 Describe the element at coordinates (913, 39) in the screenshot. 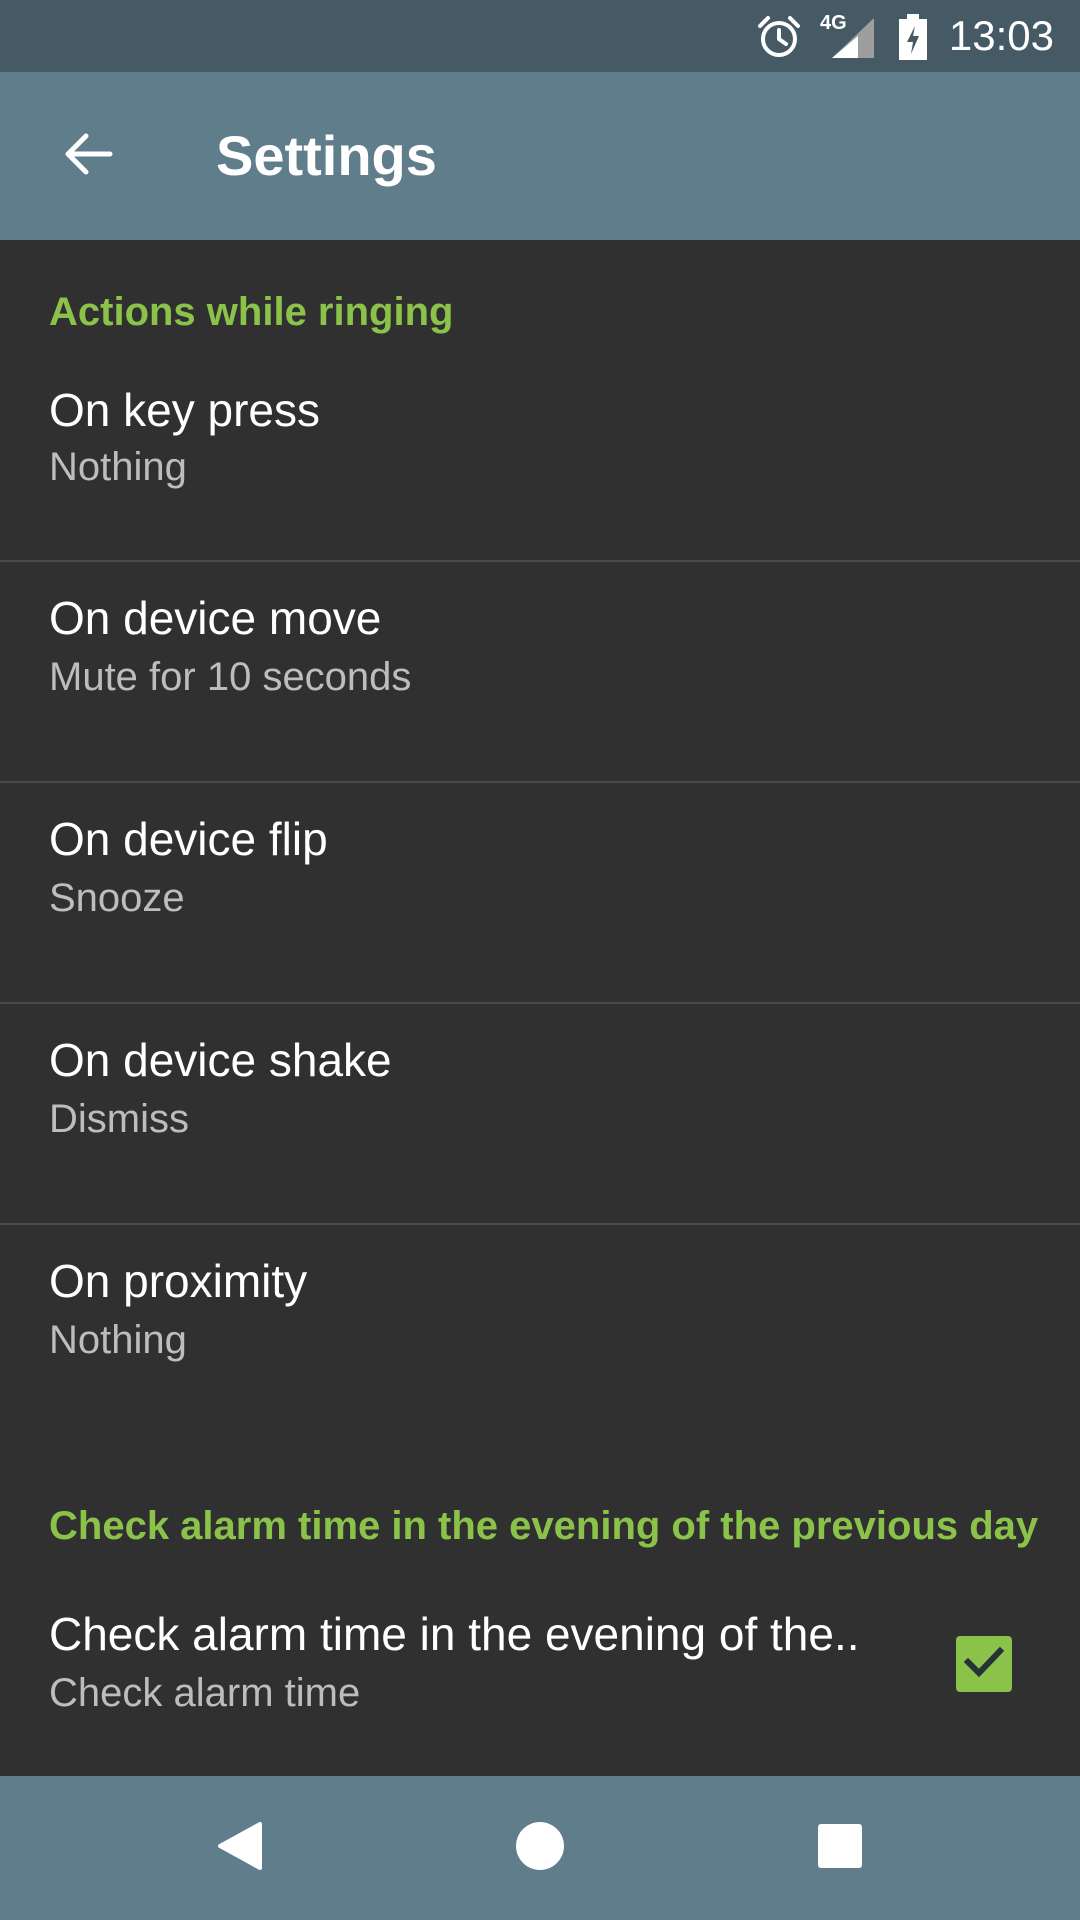

I see `battery-charging-icon` at that location.